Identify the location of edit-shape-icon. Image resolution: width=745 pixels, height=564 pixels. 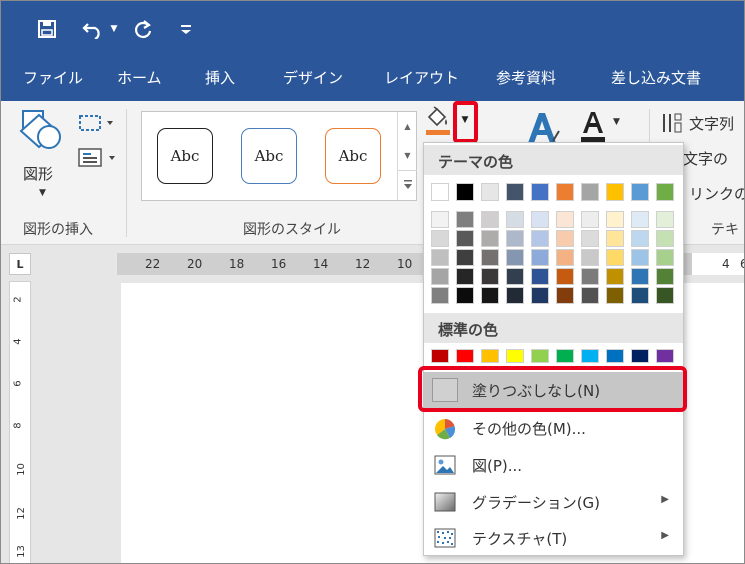
(96, 123).